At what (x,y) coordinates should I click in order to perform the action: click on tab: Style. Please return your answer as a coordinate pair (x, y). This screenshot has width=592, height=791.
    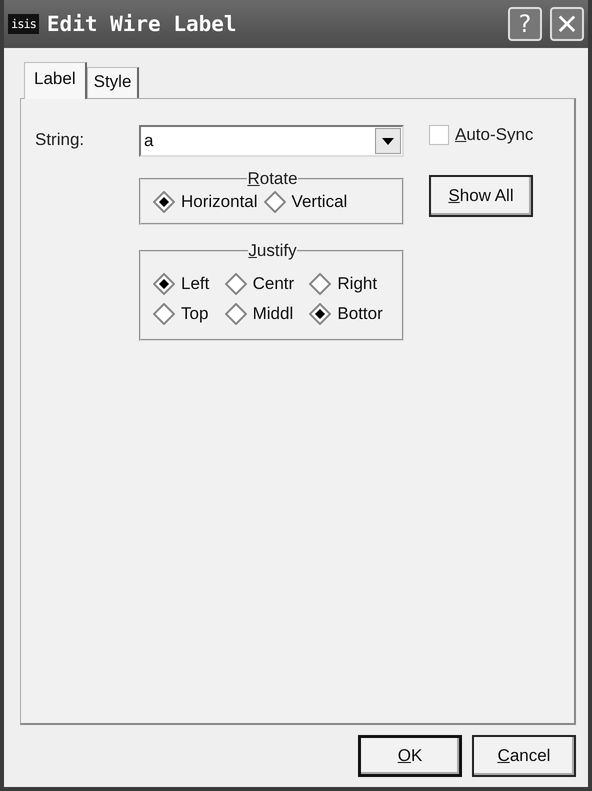
    Looking at the image, I should click on (113, 82).